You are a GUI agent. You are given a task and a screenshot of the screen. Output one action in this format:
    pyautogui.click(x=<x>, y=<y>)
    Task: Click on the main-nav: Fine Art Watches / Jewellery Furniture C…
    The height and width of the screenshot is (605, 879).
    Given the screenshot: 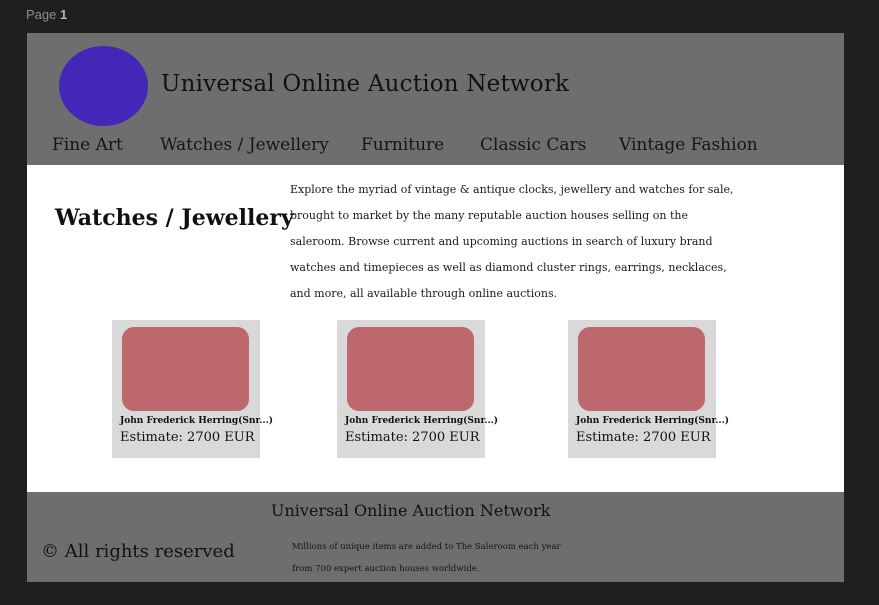 What is the action you would take?
    pyautogui.click(x=435, y=148)
    